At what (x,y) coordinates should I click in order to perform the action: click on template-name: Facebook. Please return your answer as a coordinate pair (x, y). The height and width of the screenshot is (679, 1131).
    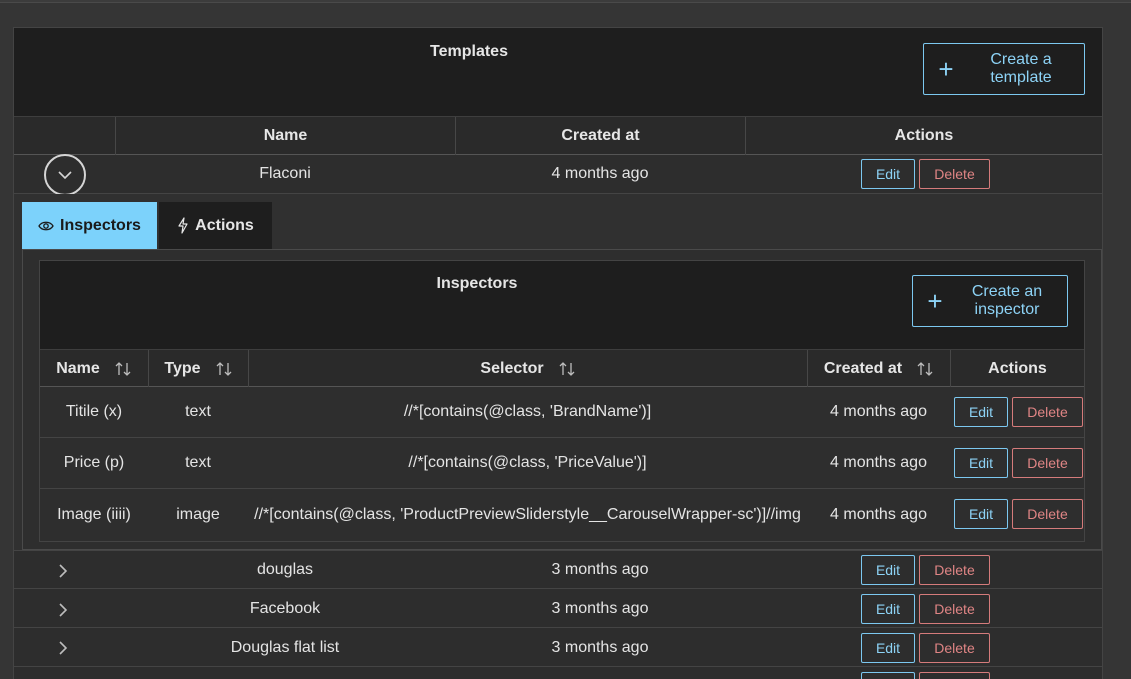
    Looking at the image, I should click on (285, 608).